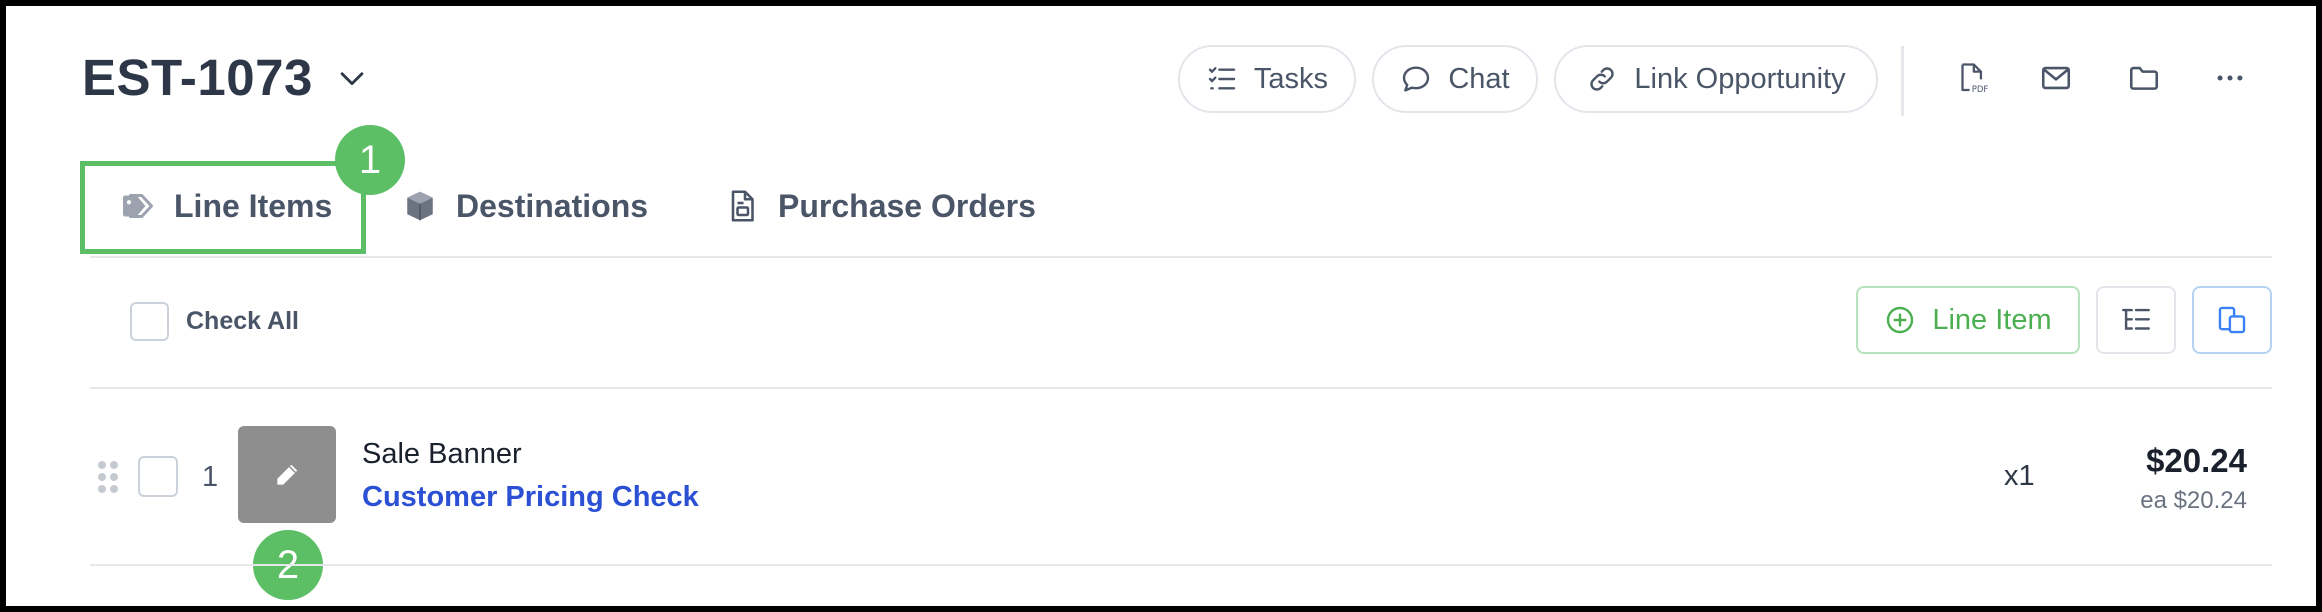  Describe the element at coordinates (442, 454) in the screenshot. I see `line-item-name: Sale Banner` at that location.